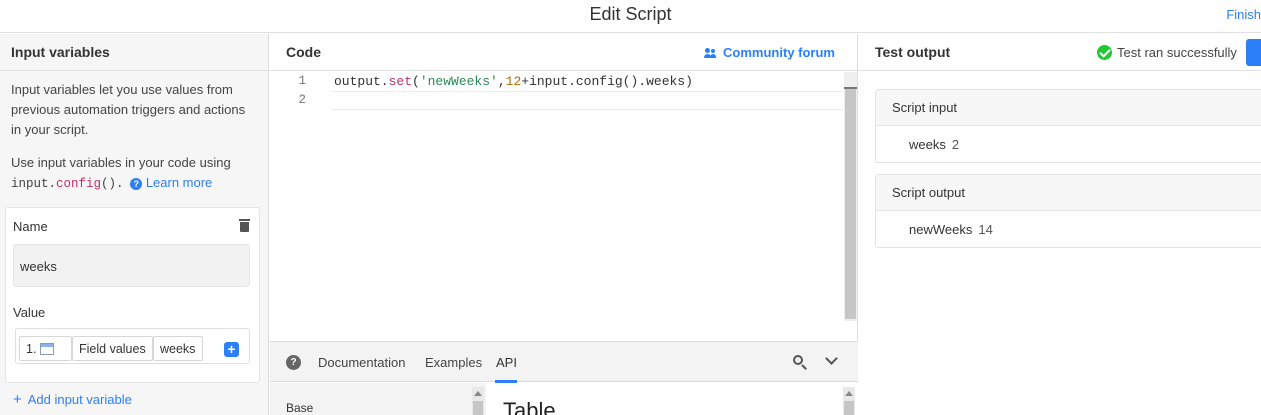 The height and width of the screenshot is (415, 1261). I want to click on test-output-header: Test output Test ran successfully, so click(1060, 52).